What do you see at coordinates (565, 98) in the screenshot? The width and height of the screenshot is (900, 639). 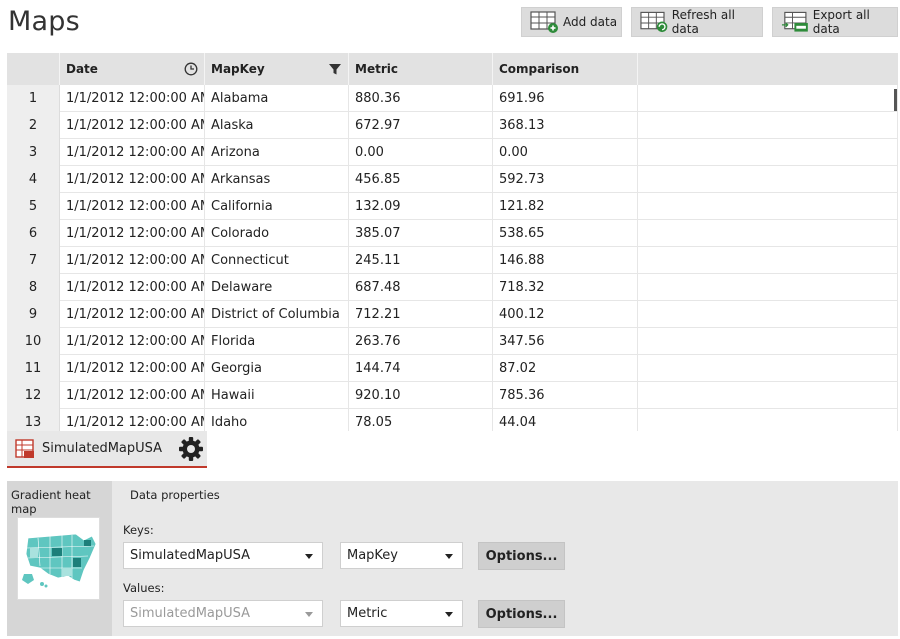 I see `cell-comparison: 691.96` at bounding box center [565, 98].